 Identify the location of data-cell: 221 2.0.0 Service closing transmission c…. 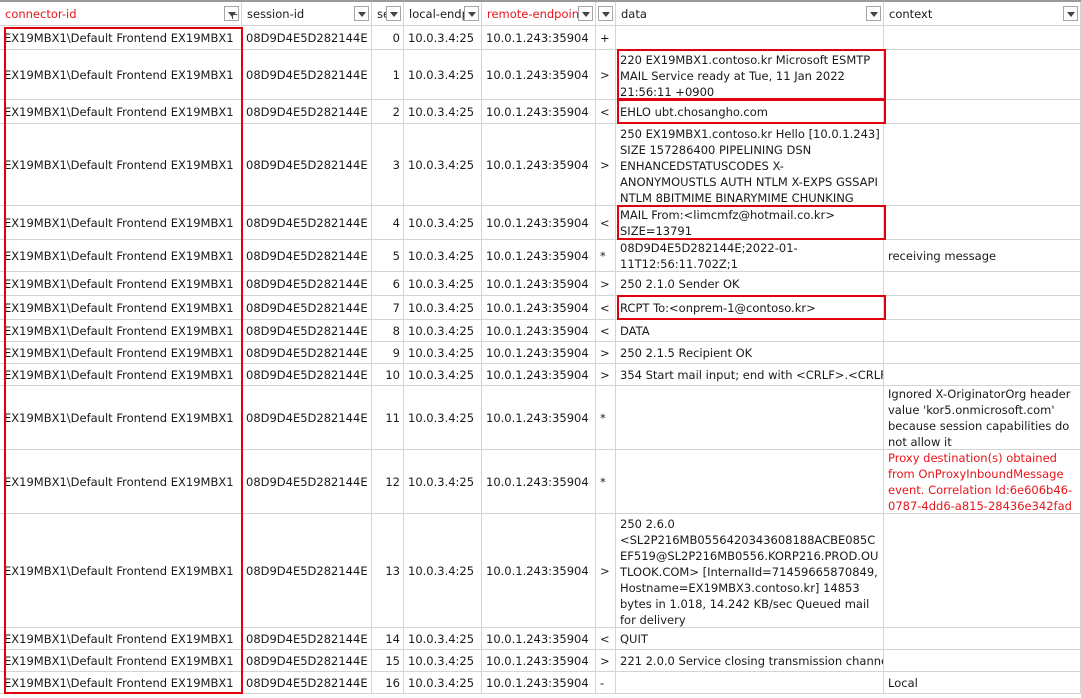
(750, 660).